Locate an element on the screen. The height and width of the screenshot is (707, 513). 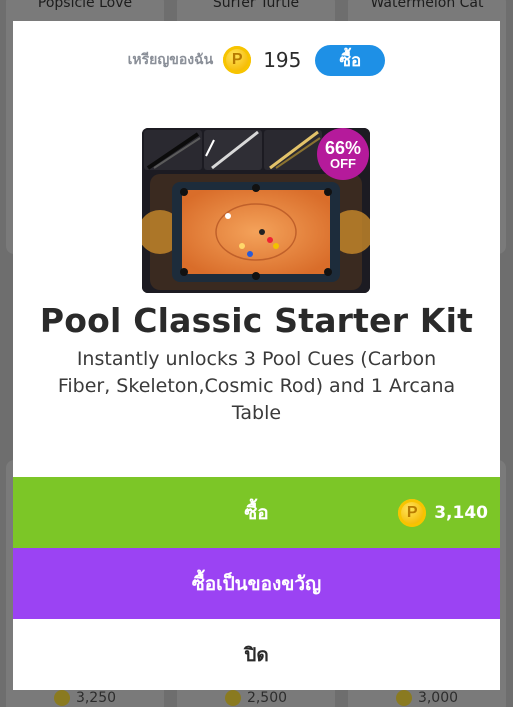
discount-off-label: OFF is located at coordinates (343, 163).